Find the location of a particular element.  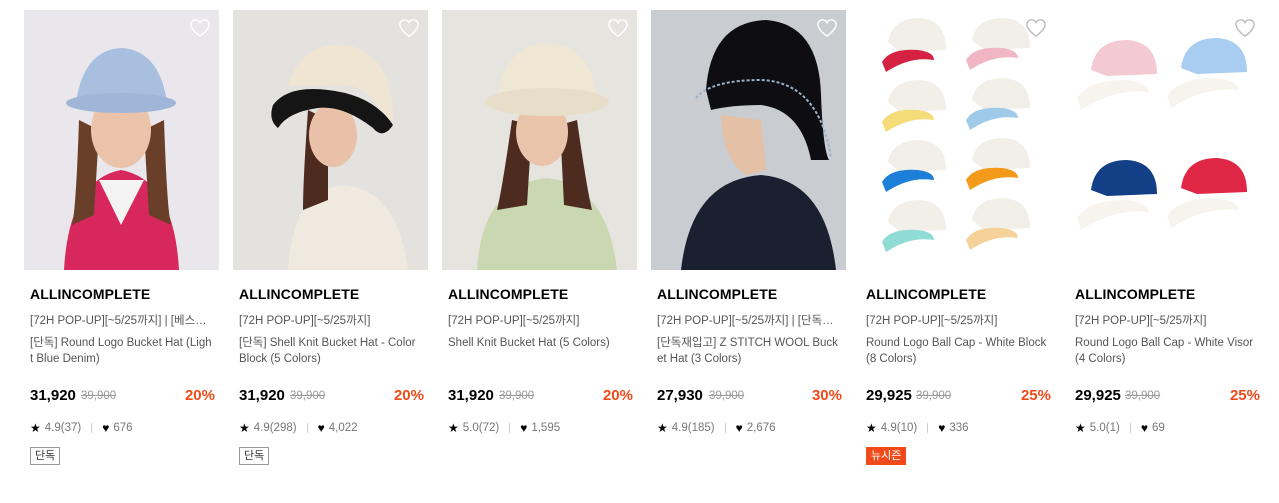

promo-label: [72H POP-UP][~5/25까지] | [단독재입고] is located at coordinates (749, 321).